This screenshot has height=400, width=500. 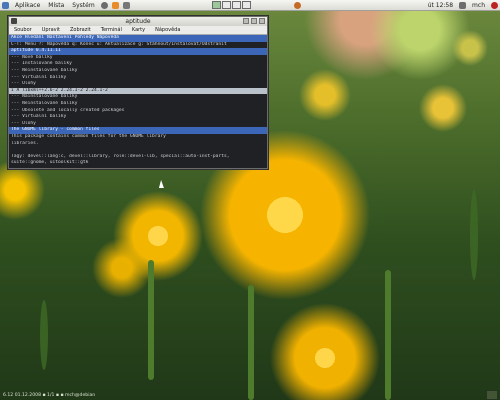 I want to click on menu-tabs: Karty, so click(x=138, y=30).